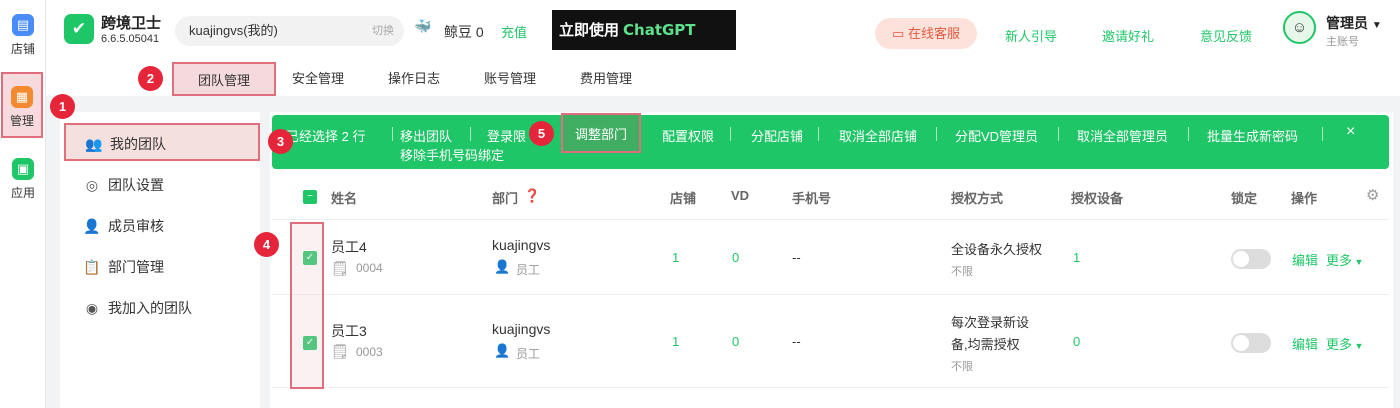 This screenshot has width=1400, height=408. I want to click on recharge-link: 充值, so click(514, 31).